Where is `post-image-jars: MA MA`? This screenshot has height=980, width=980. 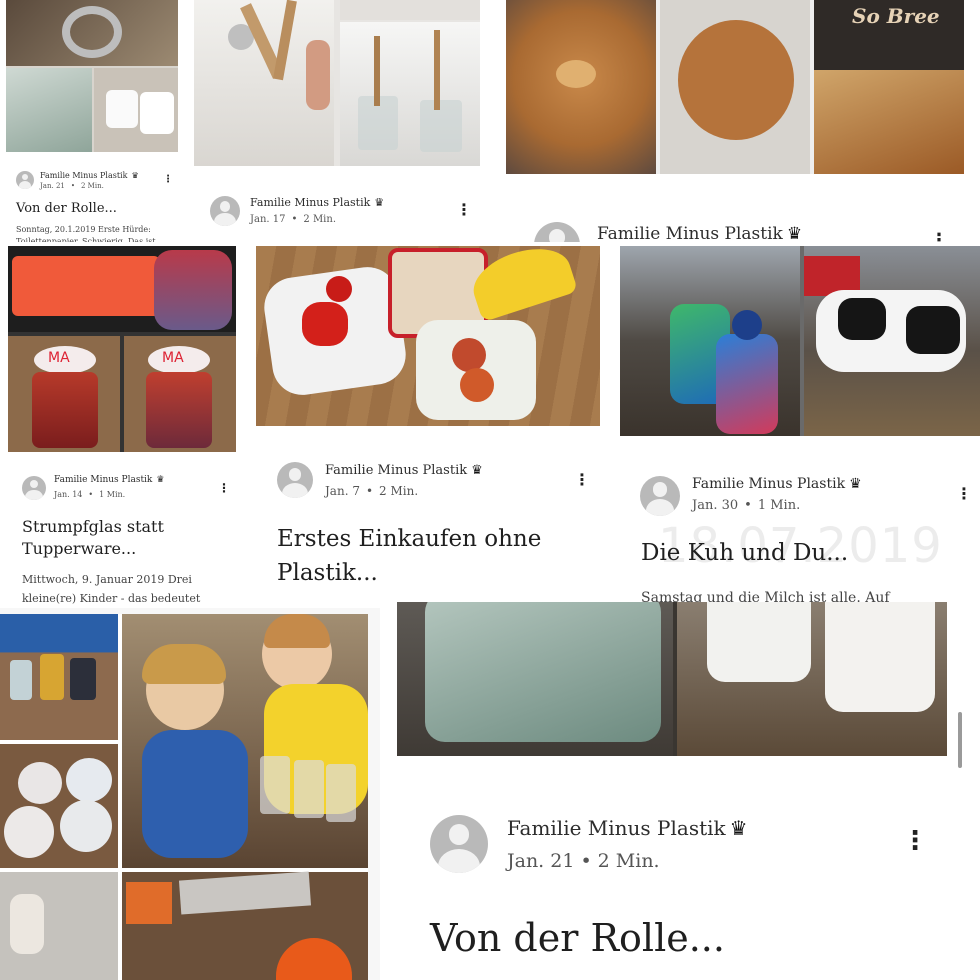 post-image-jars: MA MA is located at coordinates (122, 349).